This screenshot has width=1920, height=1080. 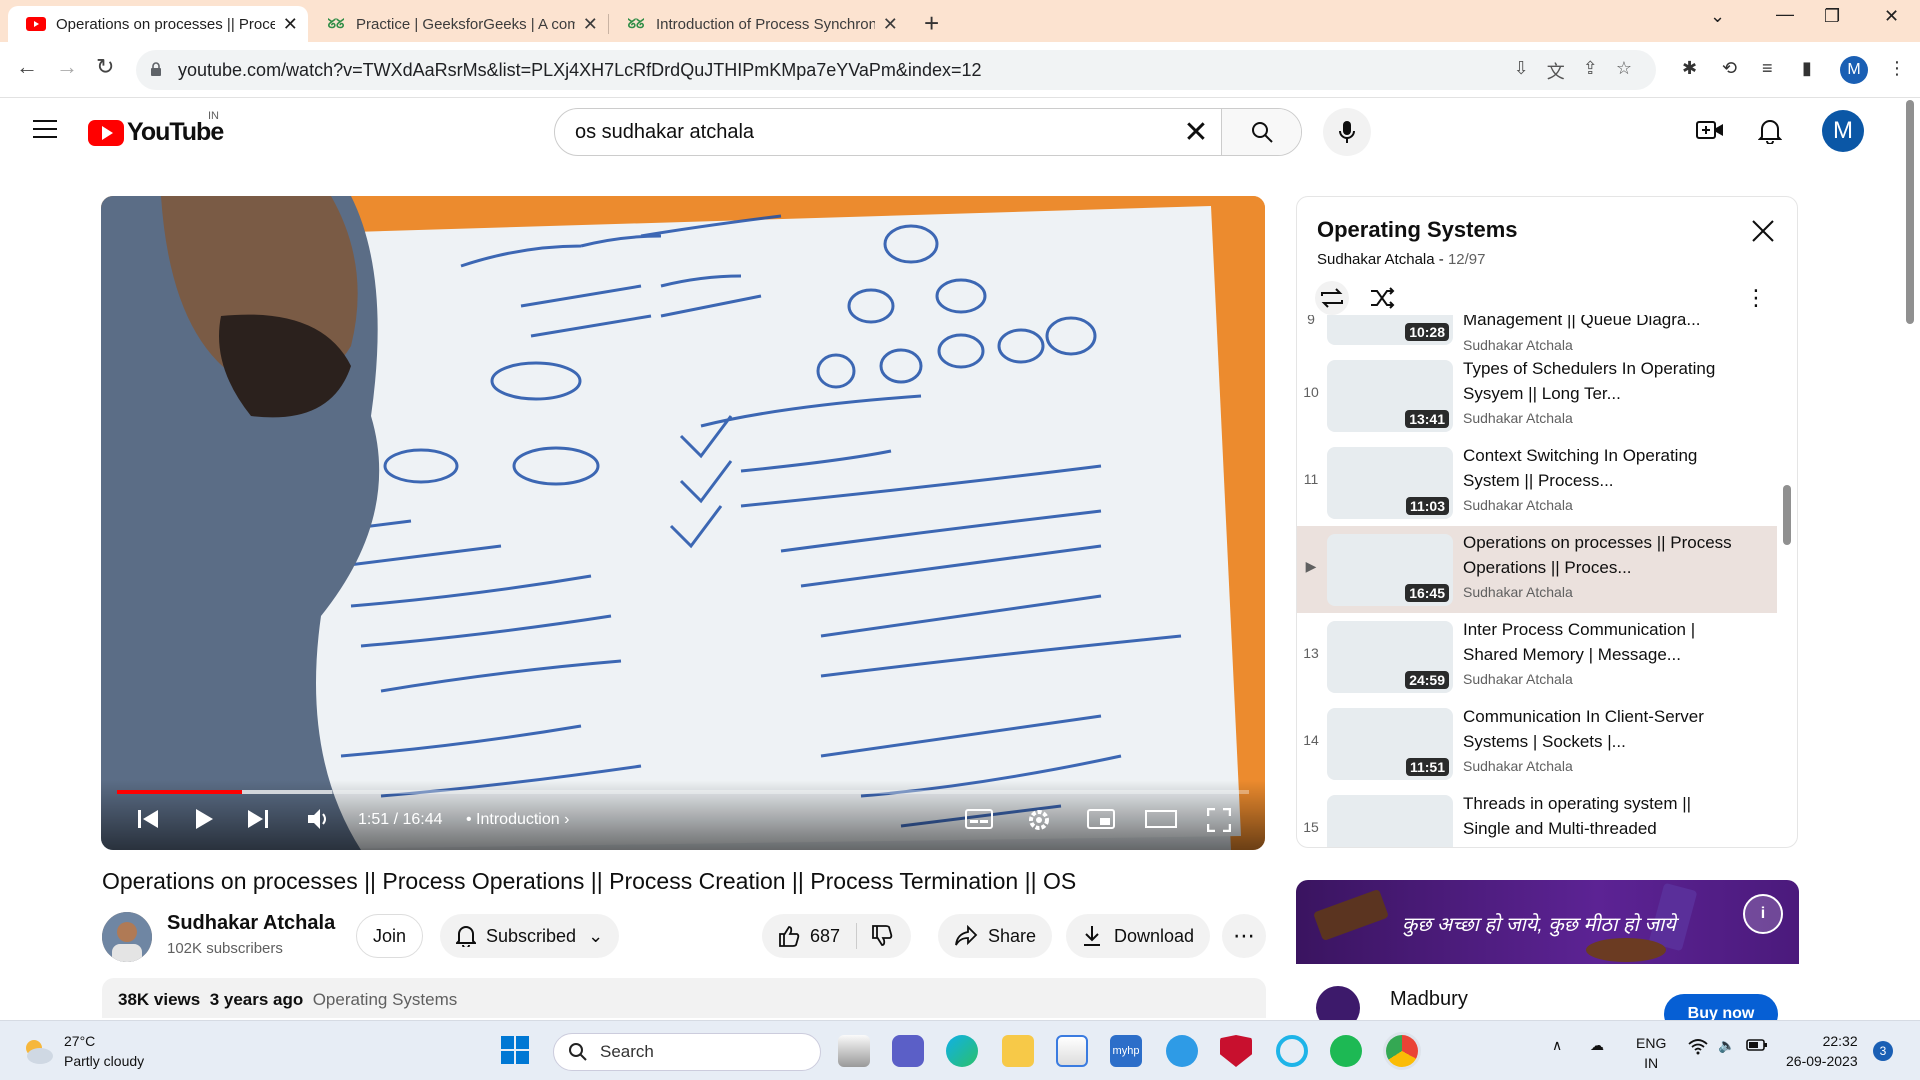 I want to click on forward-arrow-icon: →, so click(x=67, y=67).